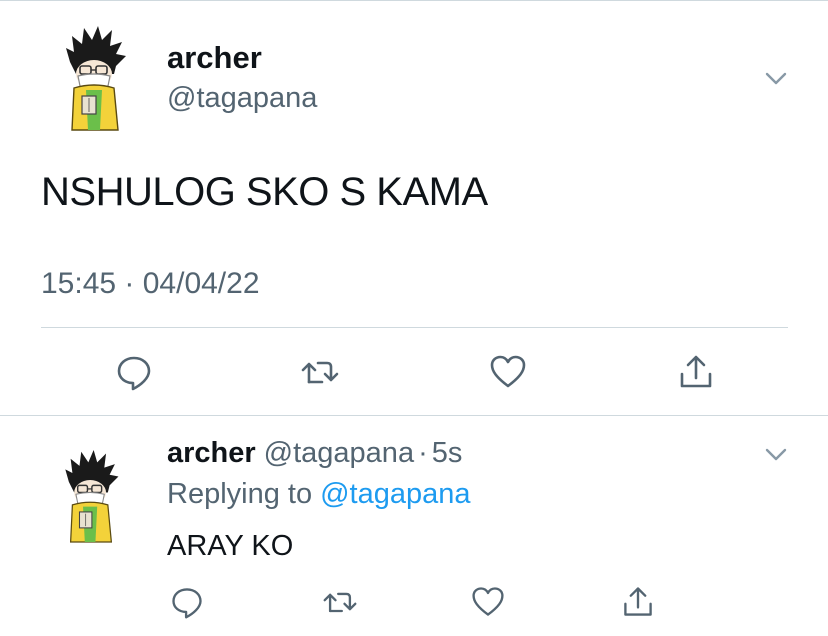 The image size is (828, 636). Describe the element at coordinates (211, 453) in the screenshot. I see `reply-author-name: archer` at that location.